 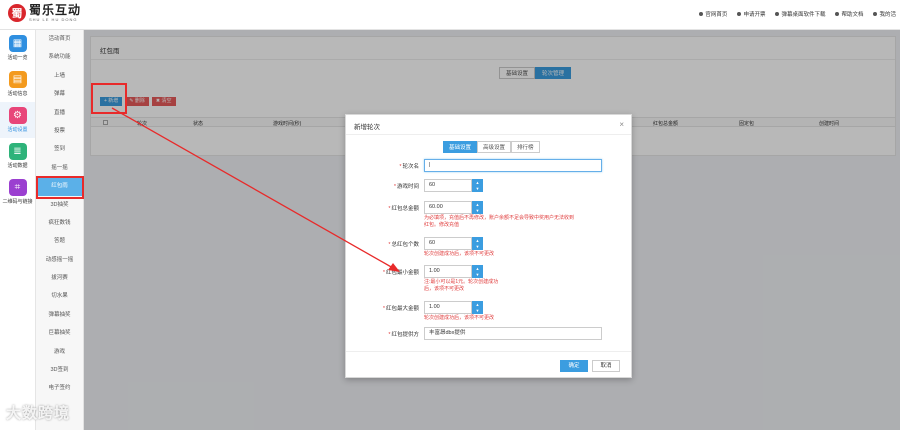 What do you see at coordinates (460, 147) in the screenshot?
I see `dialog-tab-basic: 基础设置` at bounding box center [460, 147].